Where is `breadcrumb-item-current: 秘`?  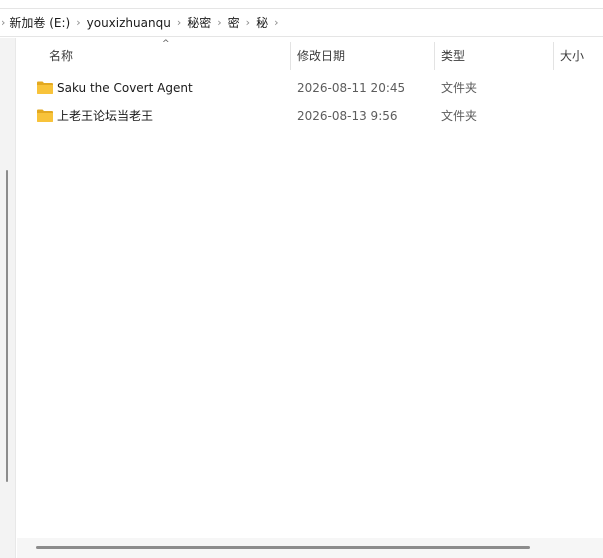 breadcrumb-item-current: 秘 is located at coordinates (262, 22).